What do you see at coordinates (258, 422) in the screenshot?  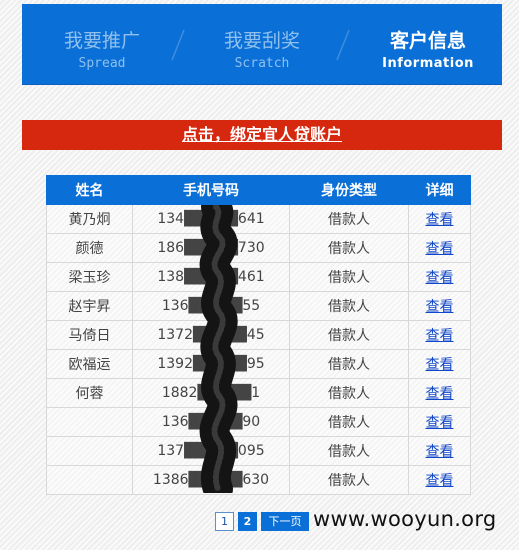 I see `table-row: 136█████90 借款人 查看` at bounding box center [258, 422].